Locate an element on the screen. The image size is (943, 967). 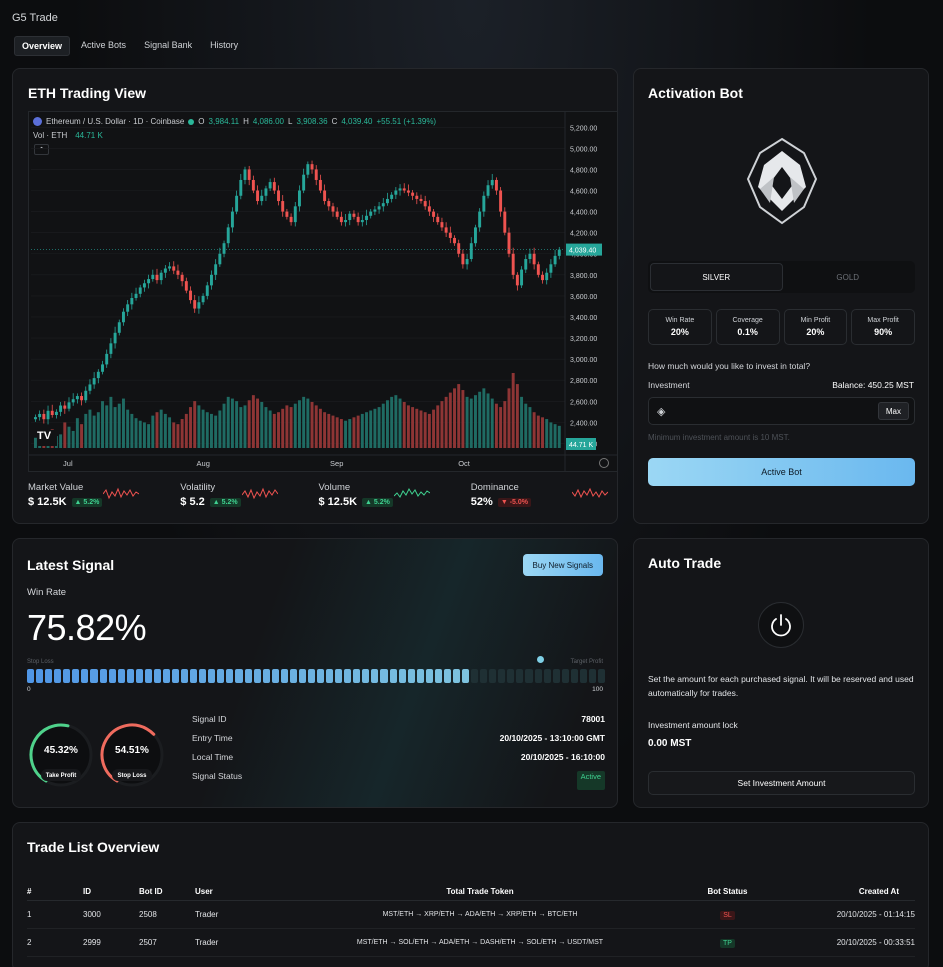
col-number: # is located at coordinates (55, 892).